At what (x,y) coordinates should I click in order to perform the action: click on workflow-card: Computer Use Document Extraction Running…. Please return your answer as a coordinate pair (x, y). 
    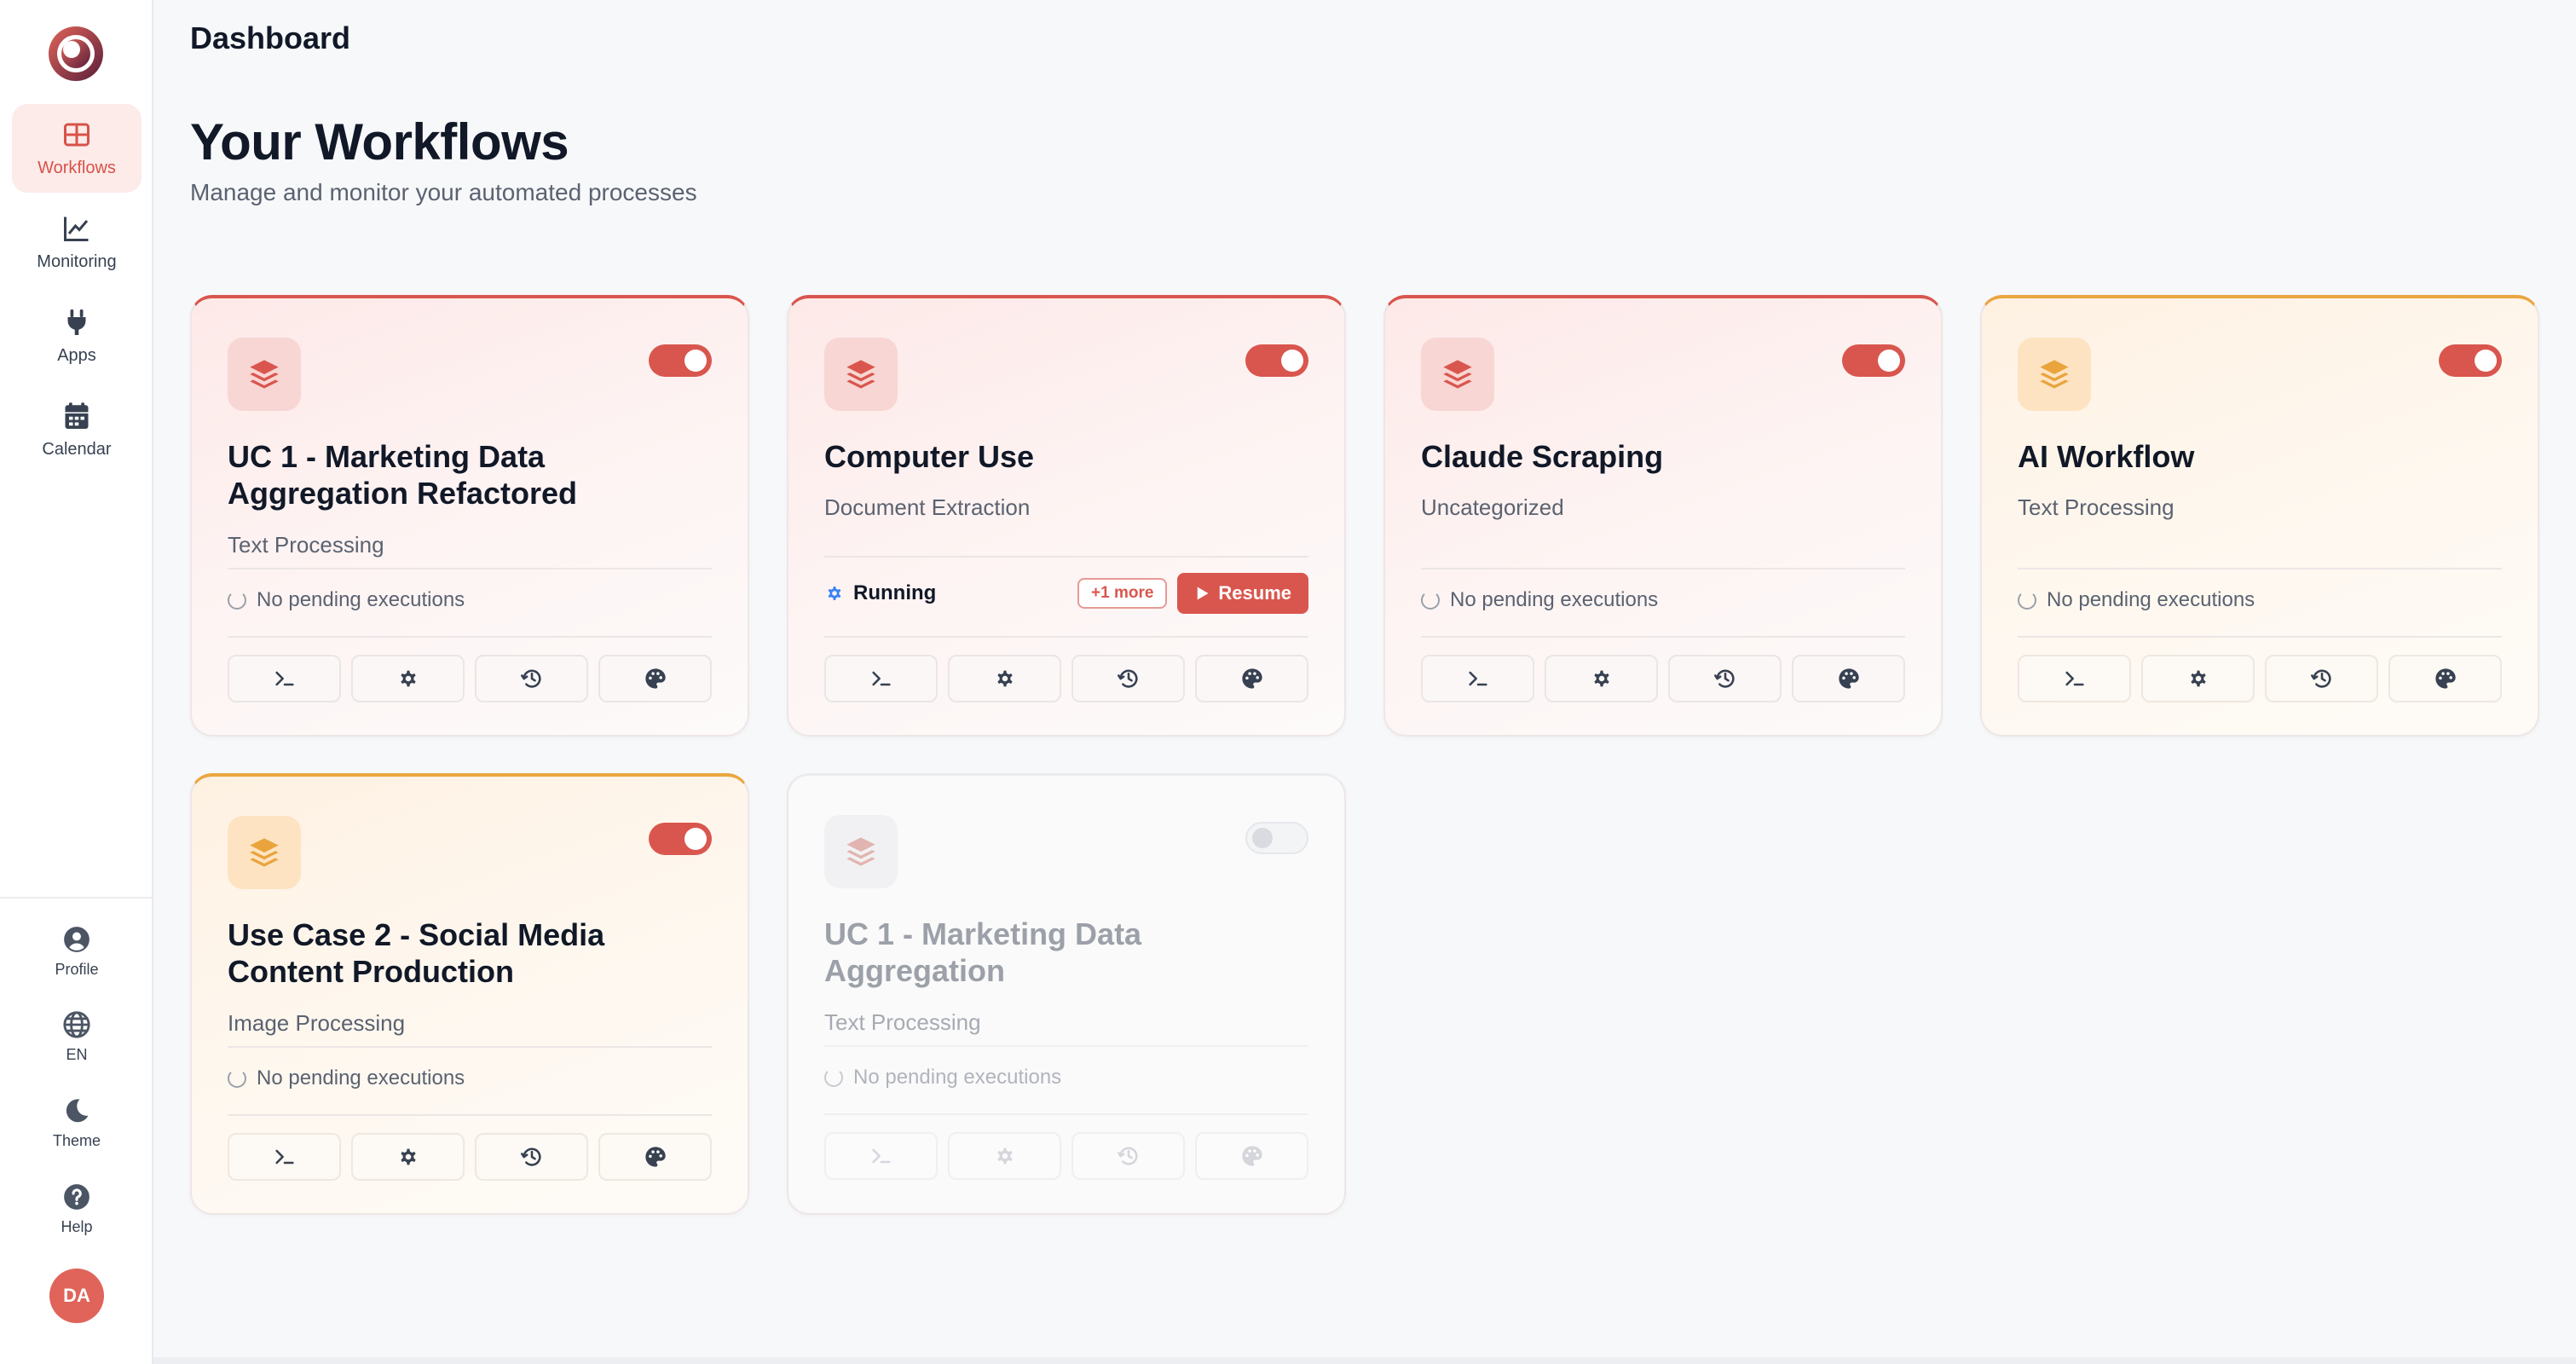
    Looking at the image, I should click on (1066, 516).